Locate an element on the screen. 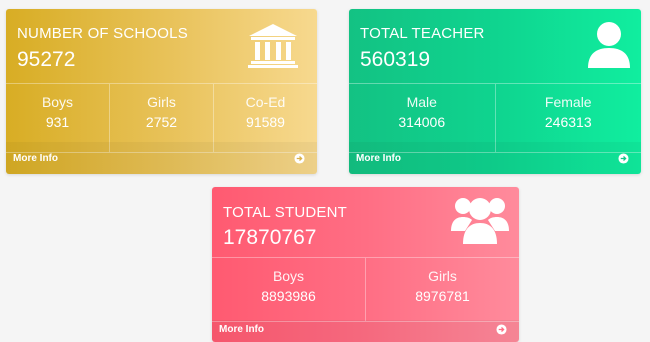  card-title: NUMBER OF SCHOOLS is located at coordinates (102, 33).